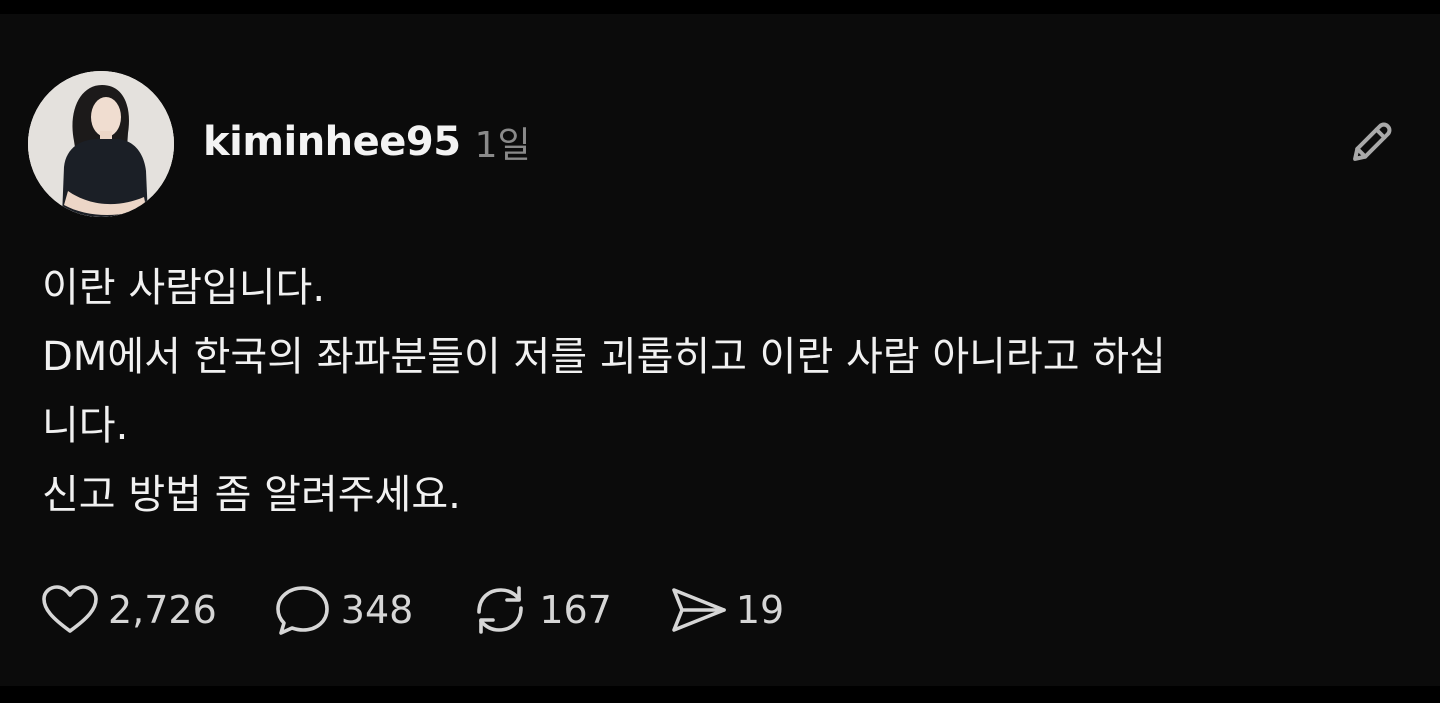 Image resolution: width=1440 pixels, height=703 pixels. I want to click on comment-count: 348, so click(377, 610).